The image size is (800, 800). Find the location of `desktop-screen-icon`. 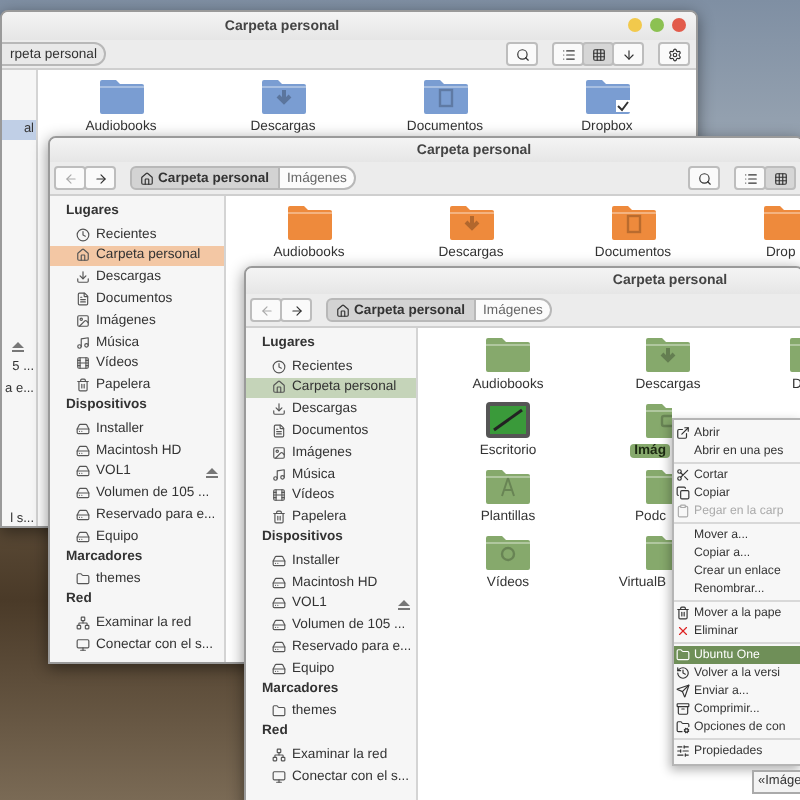

desktop-screen-icon is located at coordinates (508, 420).